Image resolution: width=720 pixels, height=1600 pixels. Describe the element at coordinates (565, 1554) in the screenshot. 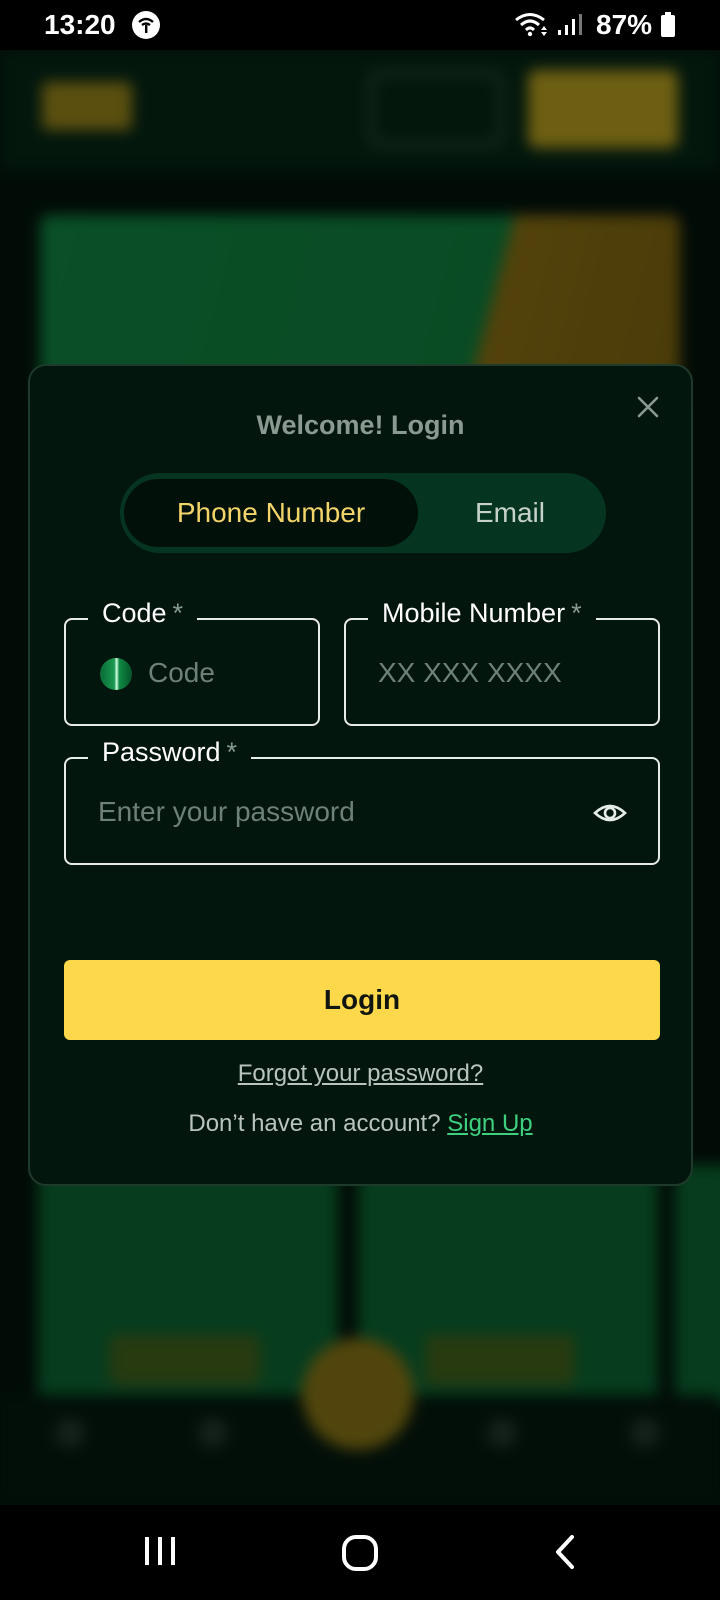

I see `back-icon` at that location.